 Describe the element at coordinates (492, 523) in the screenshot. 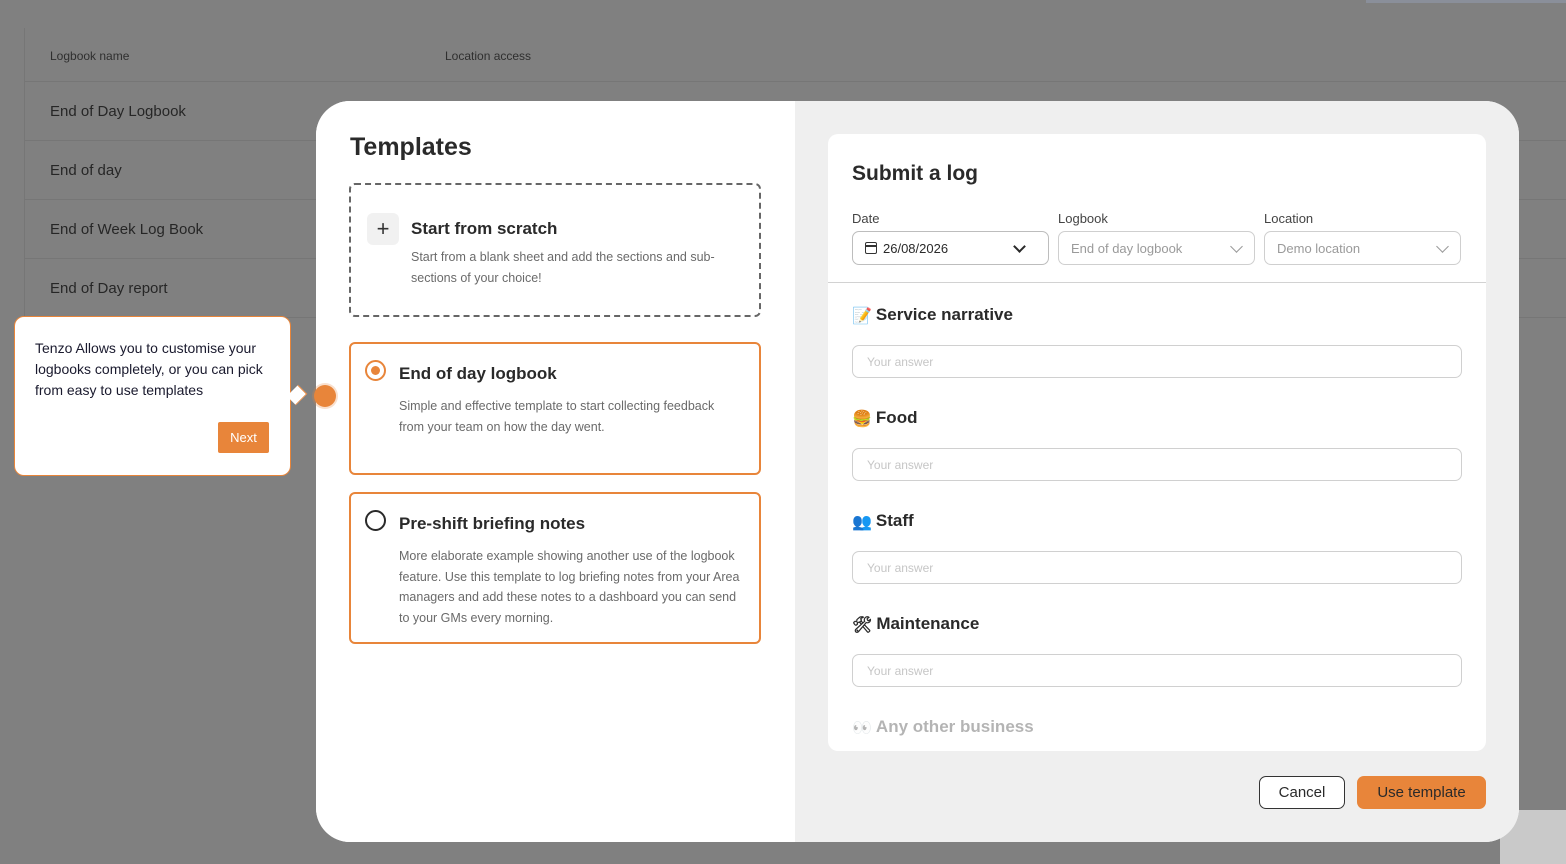

I see `template-title: Pre-shift briefing notes` at that location.